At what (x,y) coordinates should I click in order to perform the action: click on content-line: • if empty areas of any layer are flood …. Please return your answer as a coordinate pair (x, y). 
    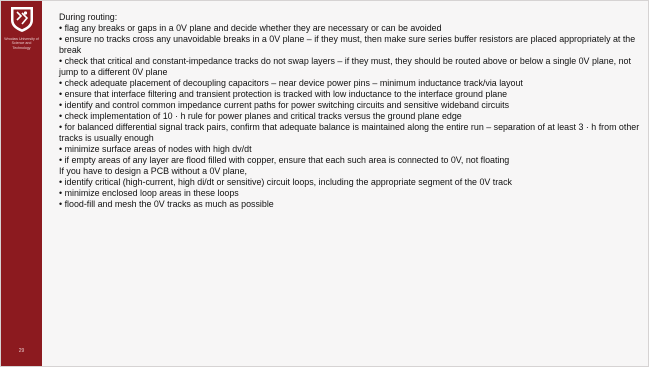
    Looking at the image, I should click on (284, 160).